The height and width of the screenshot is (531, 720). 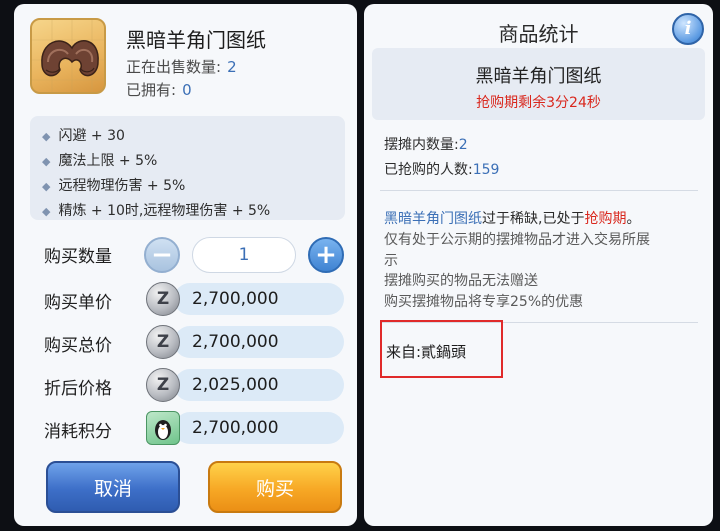 What do you see at coordinates (114, 186) in the screenshot?
I see `attribute-item: ◆ 远程物理伤害 + 5%` at bounding box center [114, 186].